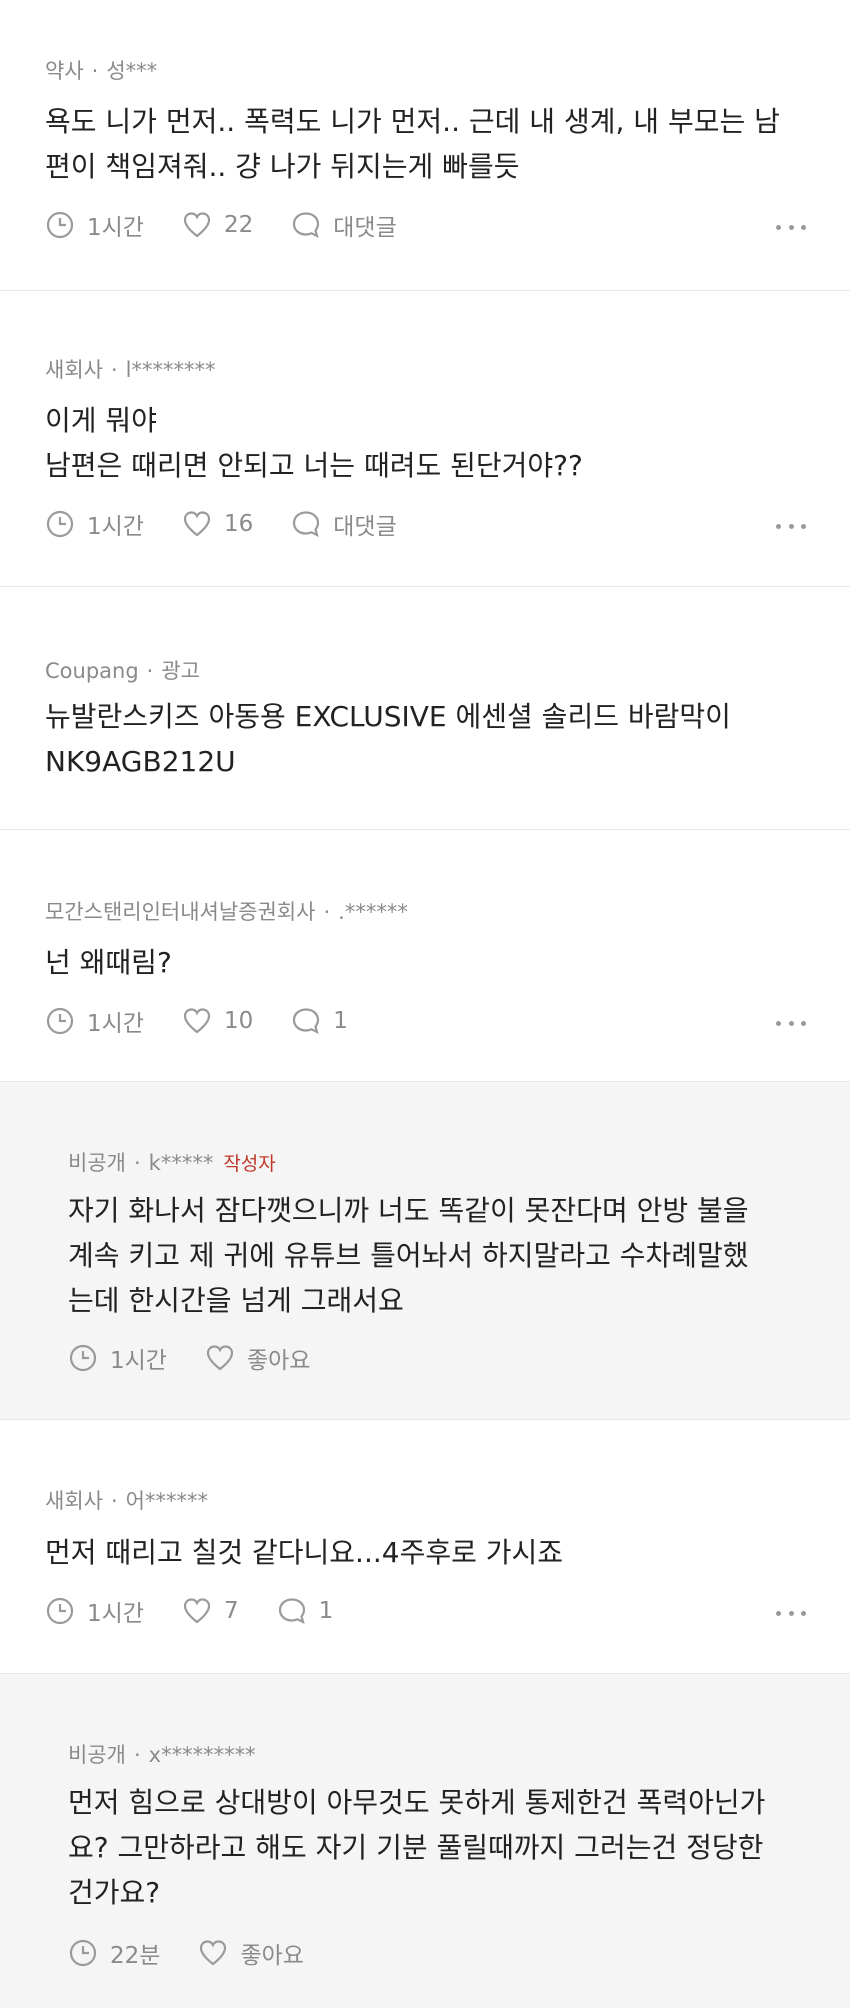 This screenshot has width=850, height=2008. I want to click on company-name: 모간스탠리인터내셔날증권회사, so click(180, 912).